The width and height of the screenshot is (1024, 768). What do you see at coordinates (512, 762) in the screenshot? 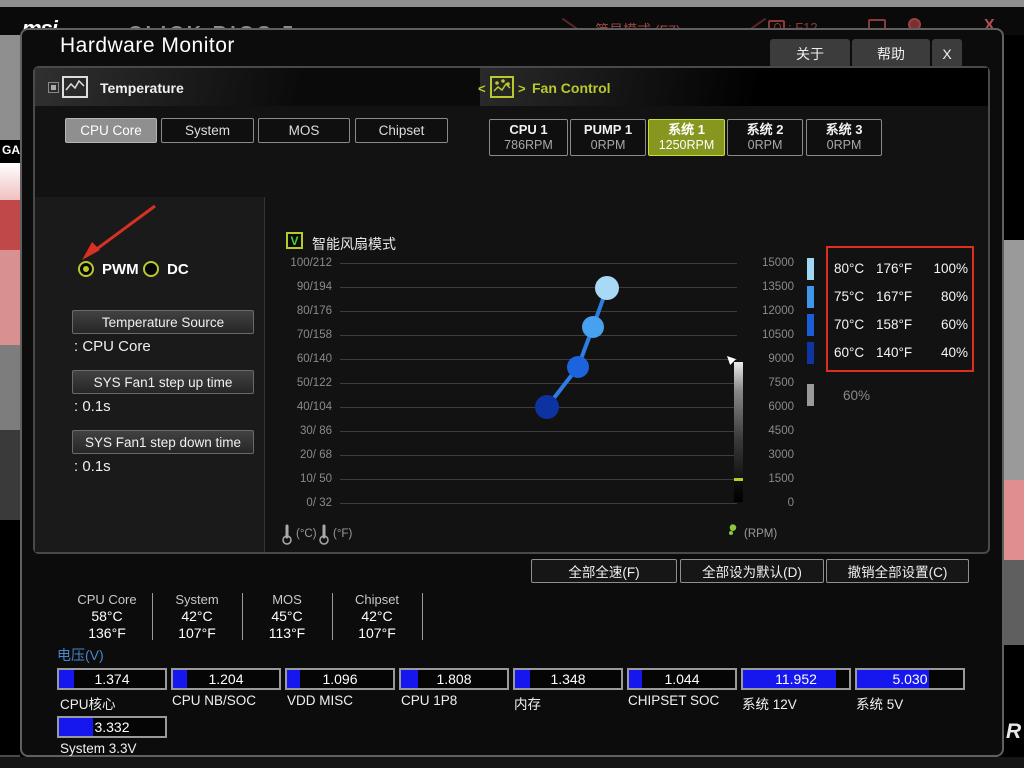
I see `bg-bottom-strip` at bounding box center [512, 762].